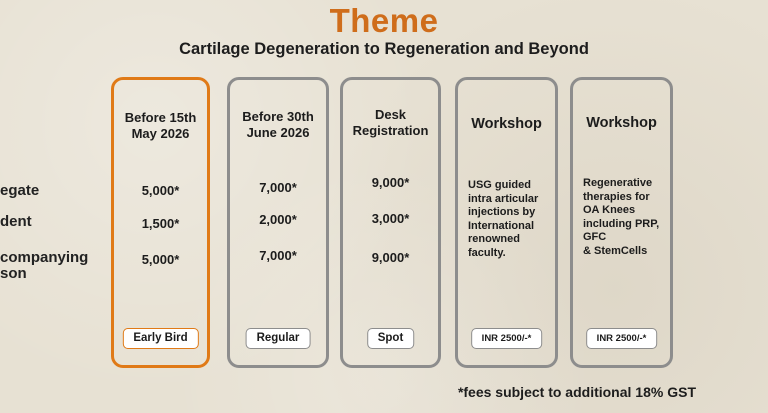  What do you see at coordinates (390, 122) in the screenshot?
I see `card-heading: Desk Registration` at bounding box center [390, 122].